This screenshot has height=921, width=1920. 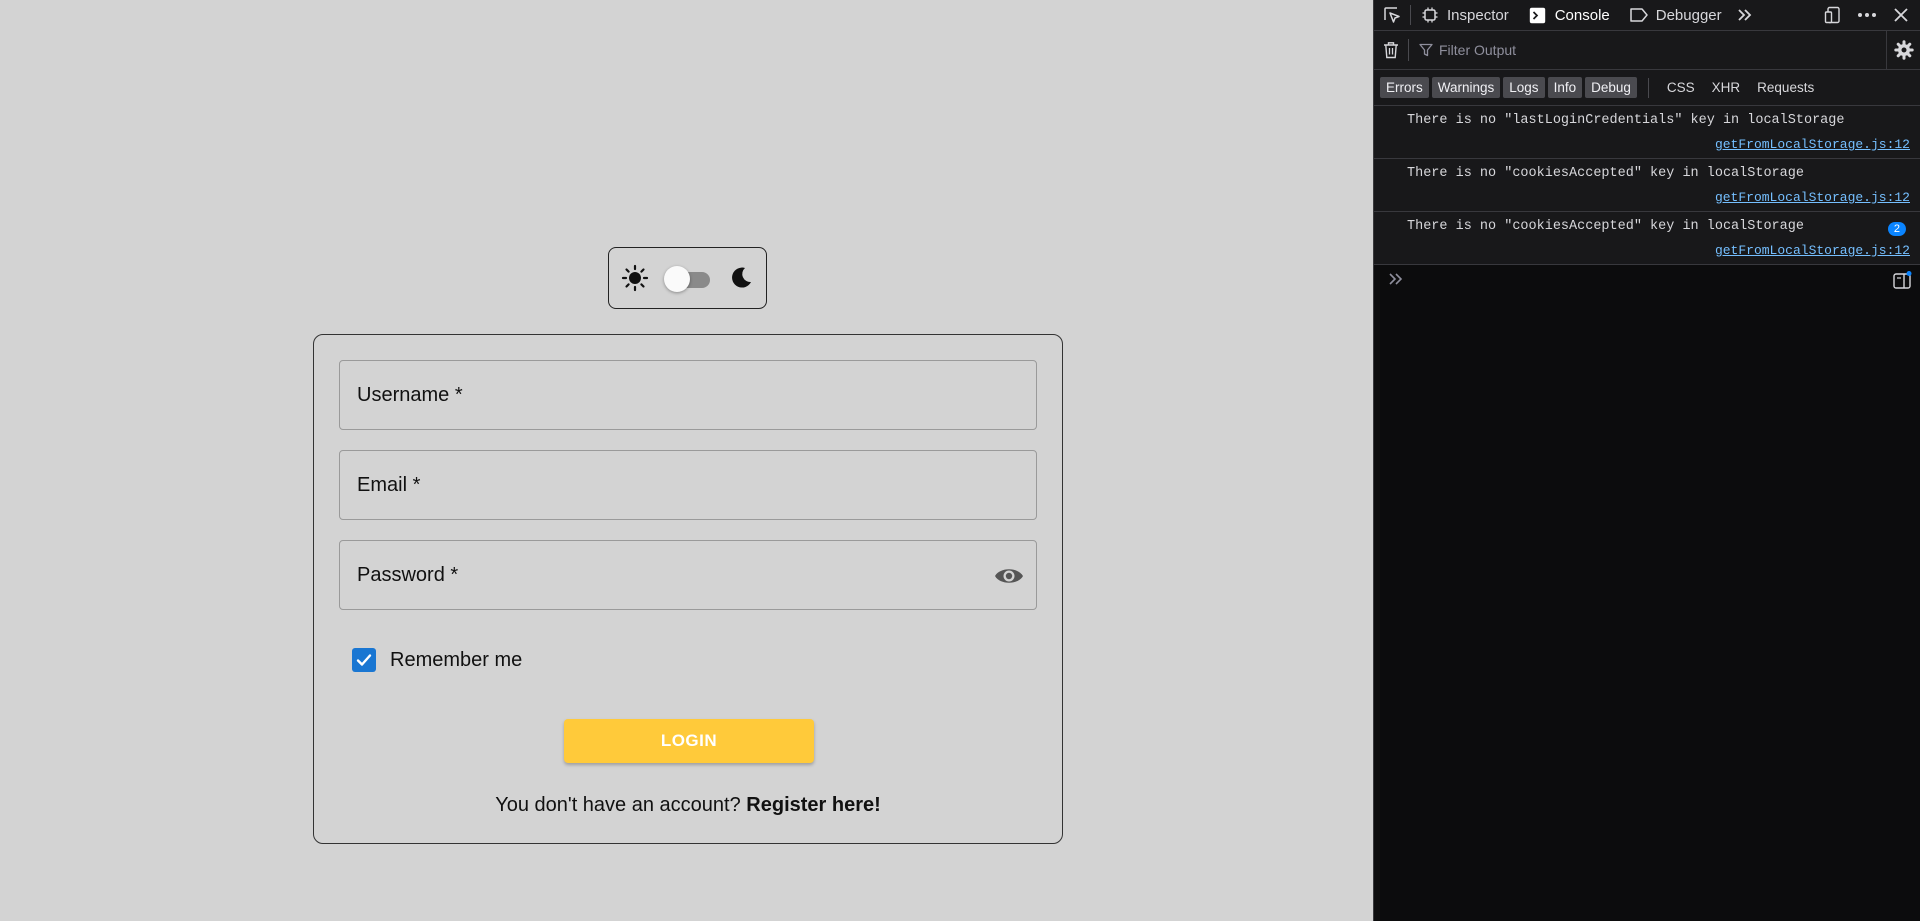 I want to click on login-button: LOGIN, so click(x=689, y=741).